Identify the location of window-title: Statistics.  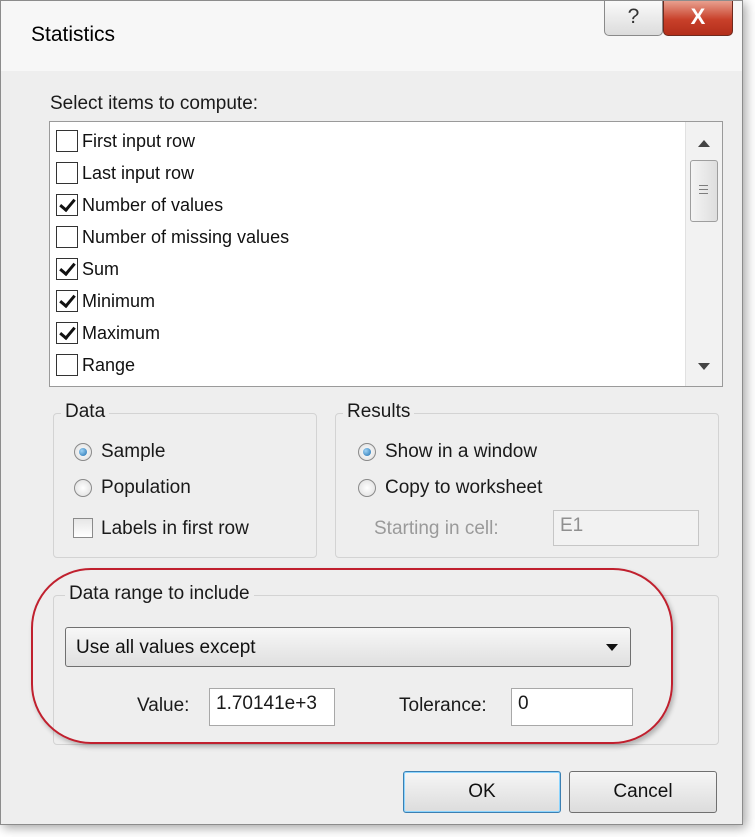
(73, 34).